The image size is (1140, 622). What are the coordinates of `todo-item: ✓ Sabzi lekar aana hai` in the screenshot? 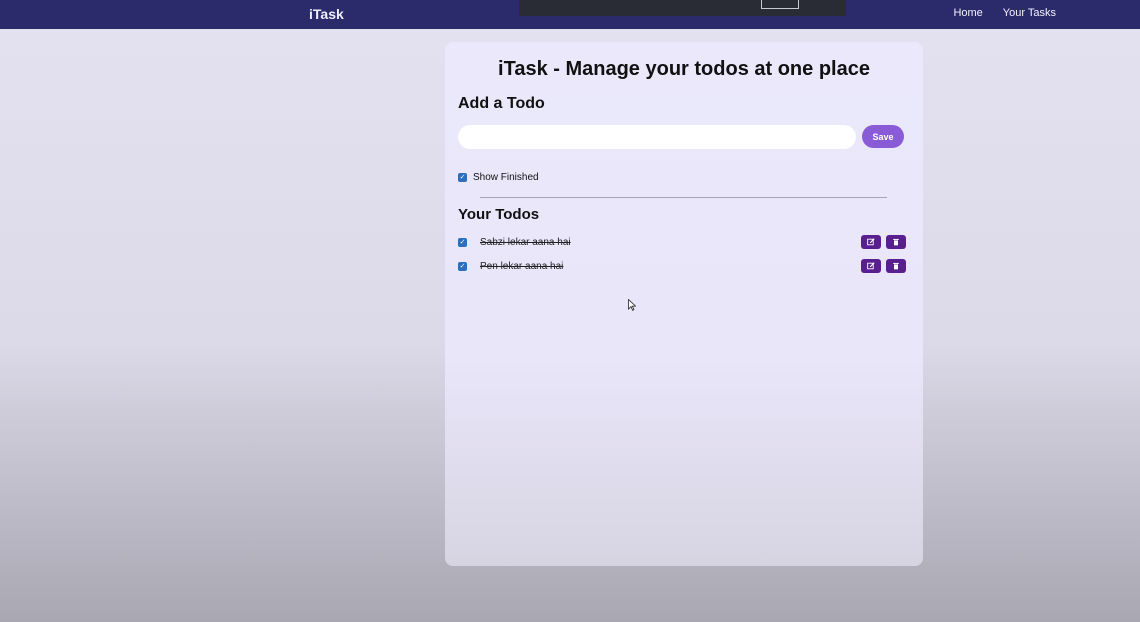 It's located at (683, 243).